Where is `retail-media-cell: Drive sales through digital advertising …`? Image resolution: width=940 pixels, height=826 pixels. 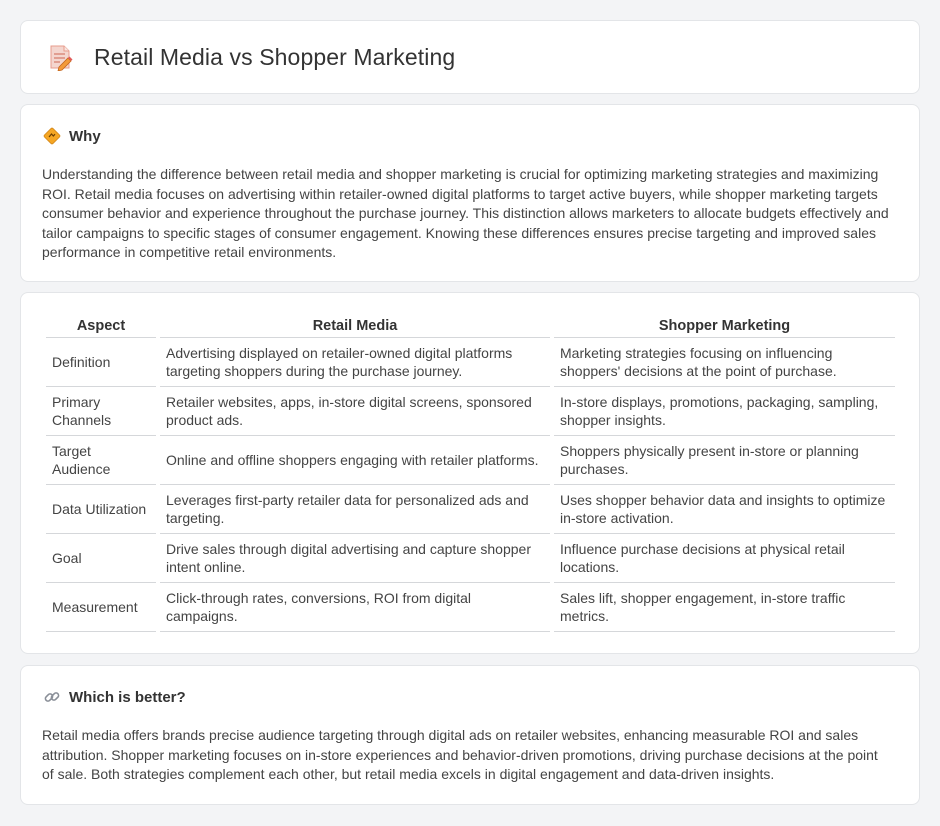 retail-media-cell: Drive sales through digital advertising … is located at coordinates (355, 558).